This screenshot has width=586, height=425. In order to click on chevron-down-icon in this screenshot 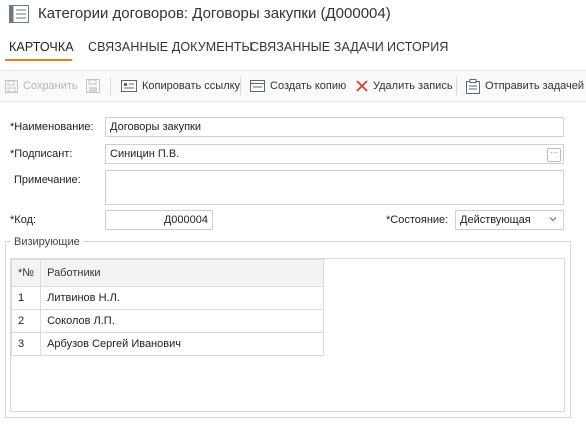, I will do `click(553, 219)`.